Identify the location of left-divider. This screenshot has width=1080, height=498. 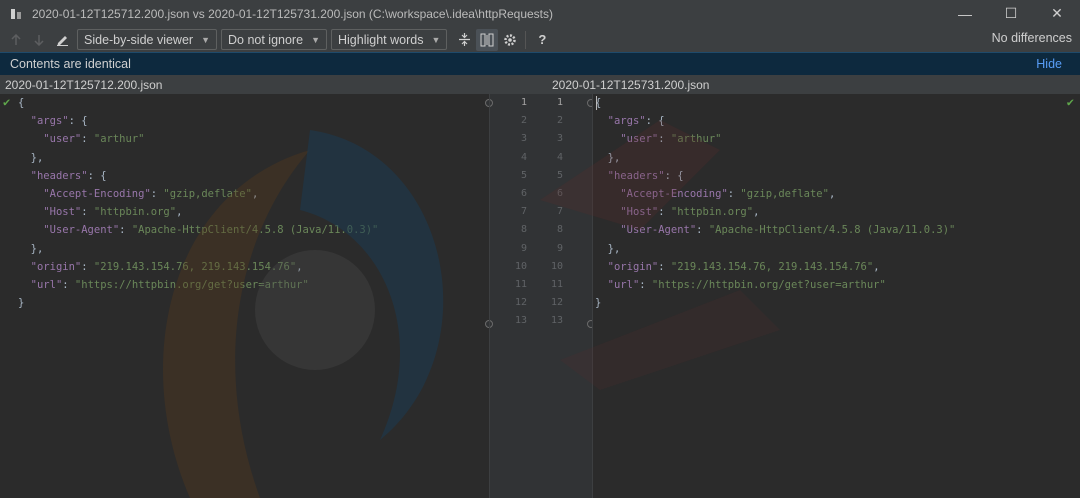
(489, 296).